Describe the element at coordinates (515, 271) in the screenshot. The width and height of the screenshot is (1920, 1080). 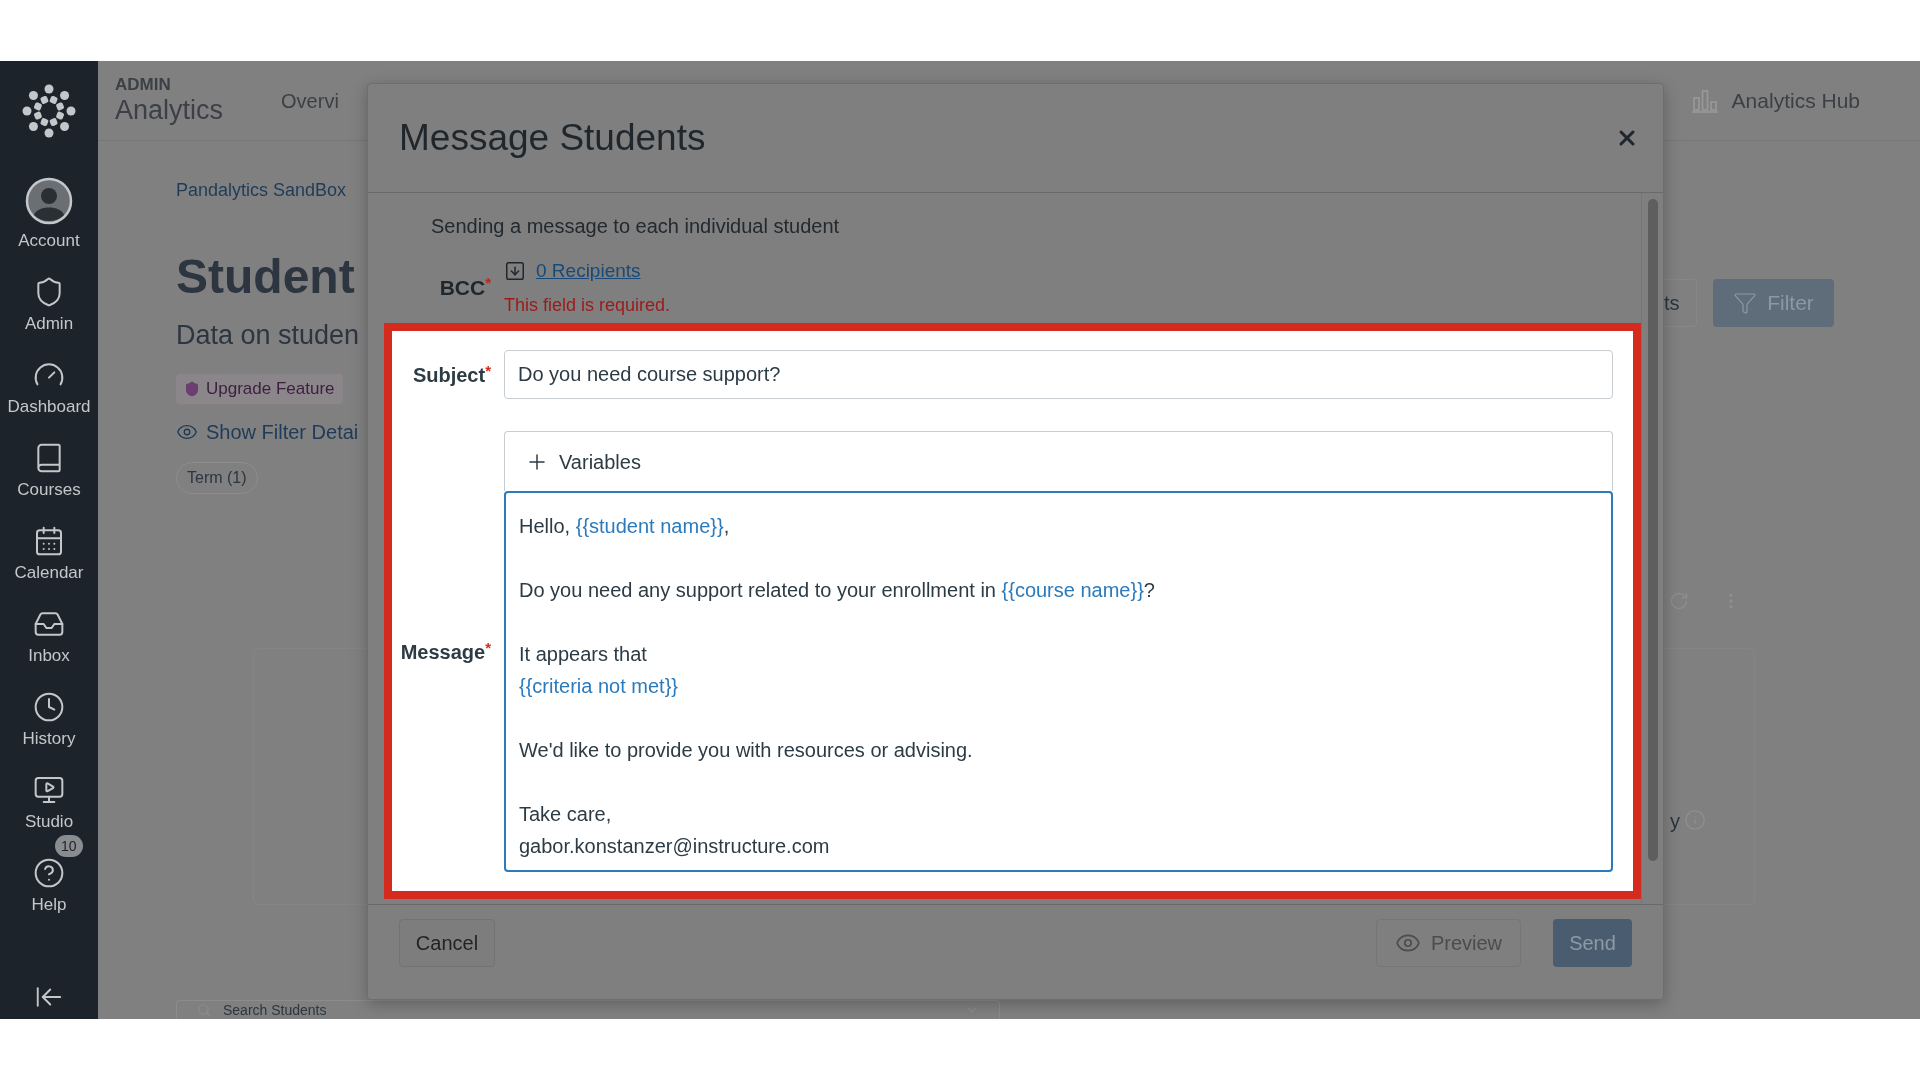
I see `download-icon` at that location.